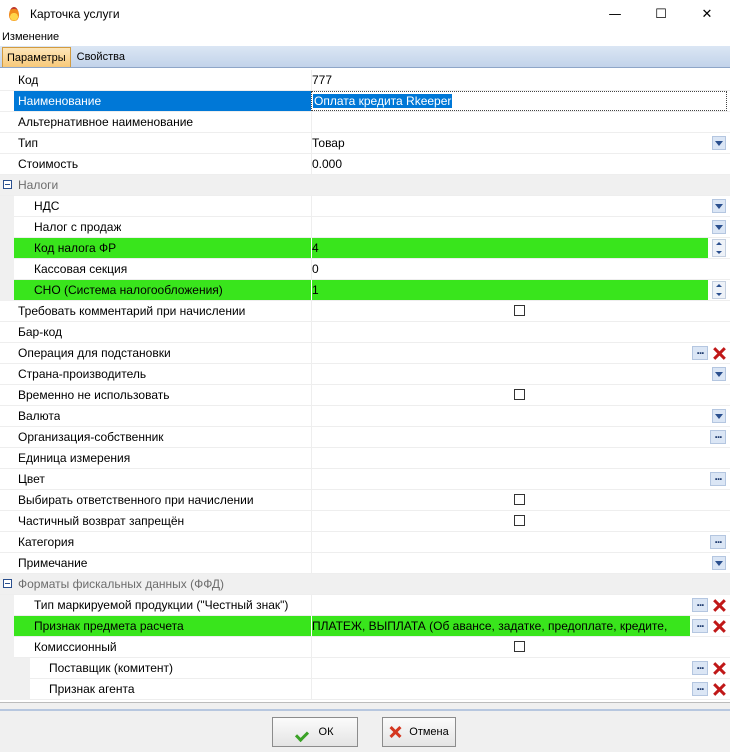 The width and height of the screenshot is (730, 752). I want to click on cancel-button: Отмена, so click(419, 732).